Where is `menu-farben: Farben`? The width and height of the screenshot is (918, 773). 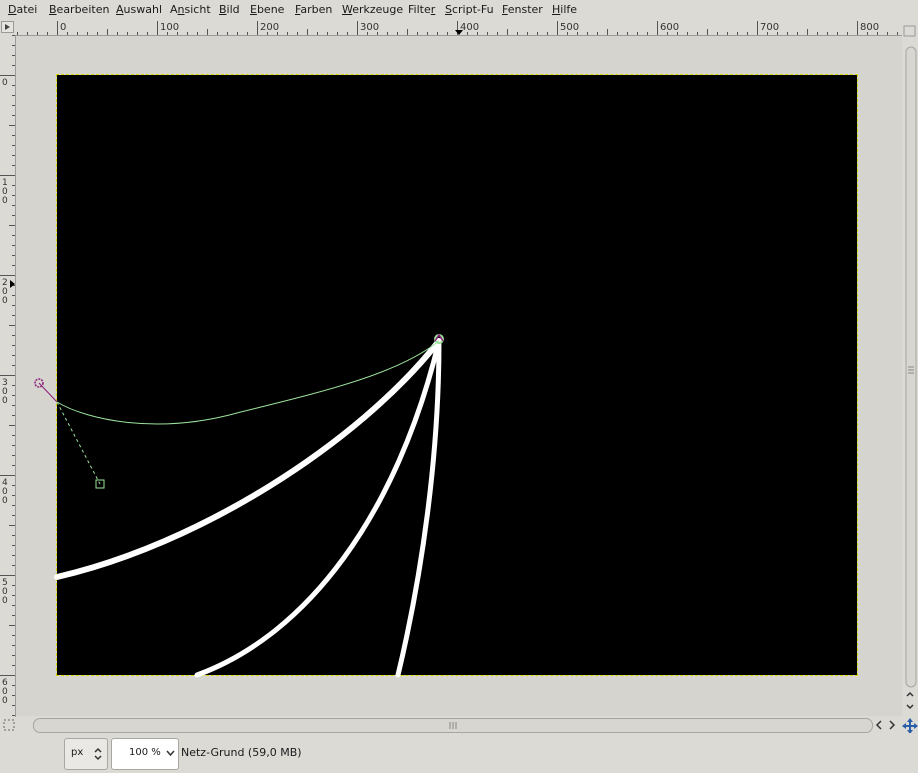
menu-farben: Farben is located at coordinates (313, 9).